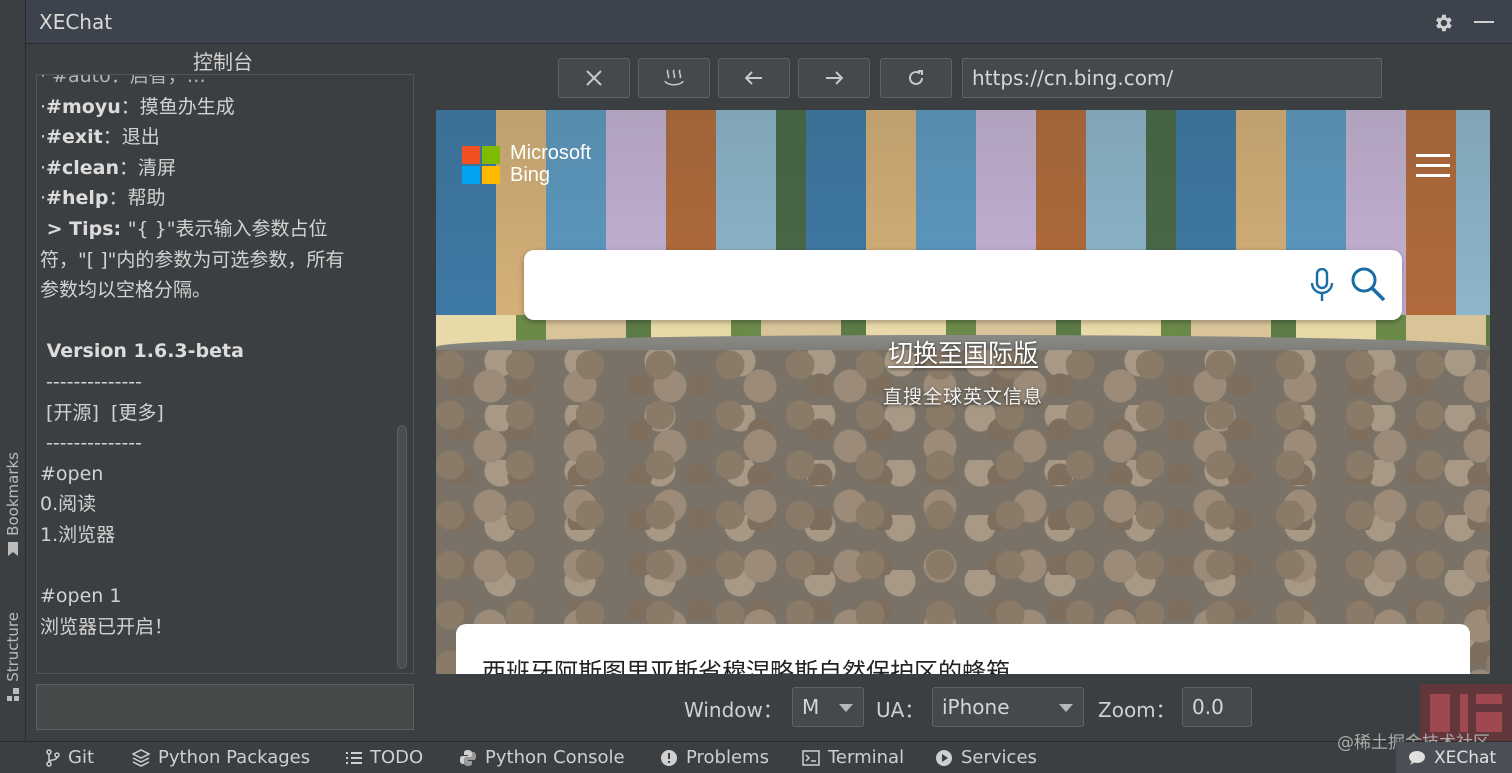  I want to click on microsoft-logo-icon, so click(481, 165).